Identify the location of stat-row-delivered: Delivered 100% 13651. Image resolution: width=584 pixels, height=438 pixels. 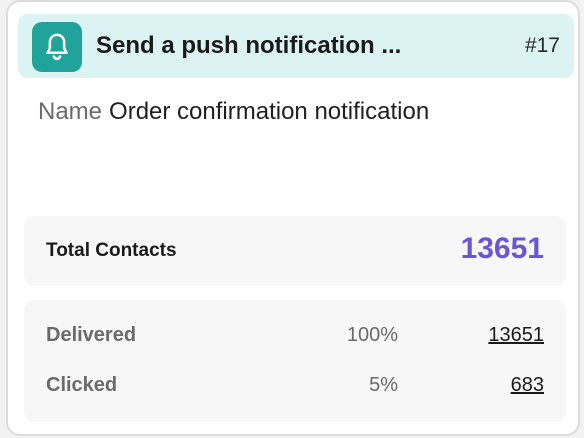
(295, 337).